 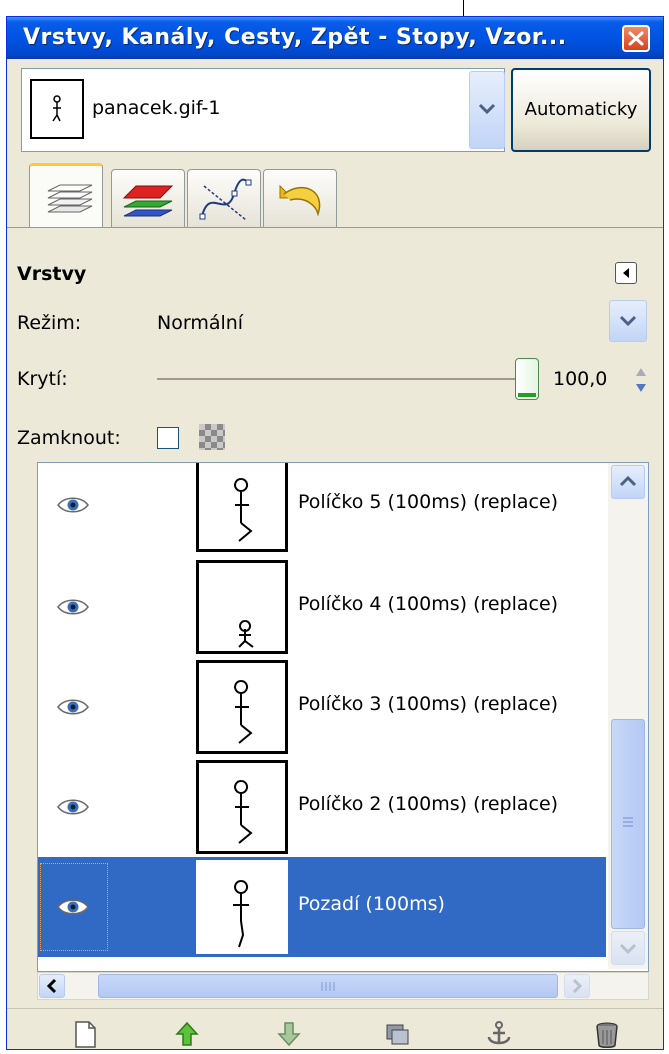 I want to click on layer-row: Políčko 5 (100ms) (replace), so click(x=322, y=509).